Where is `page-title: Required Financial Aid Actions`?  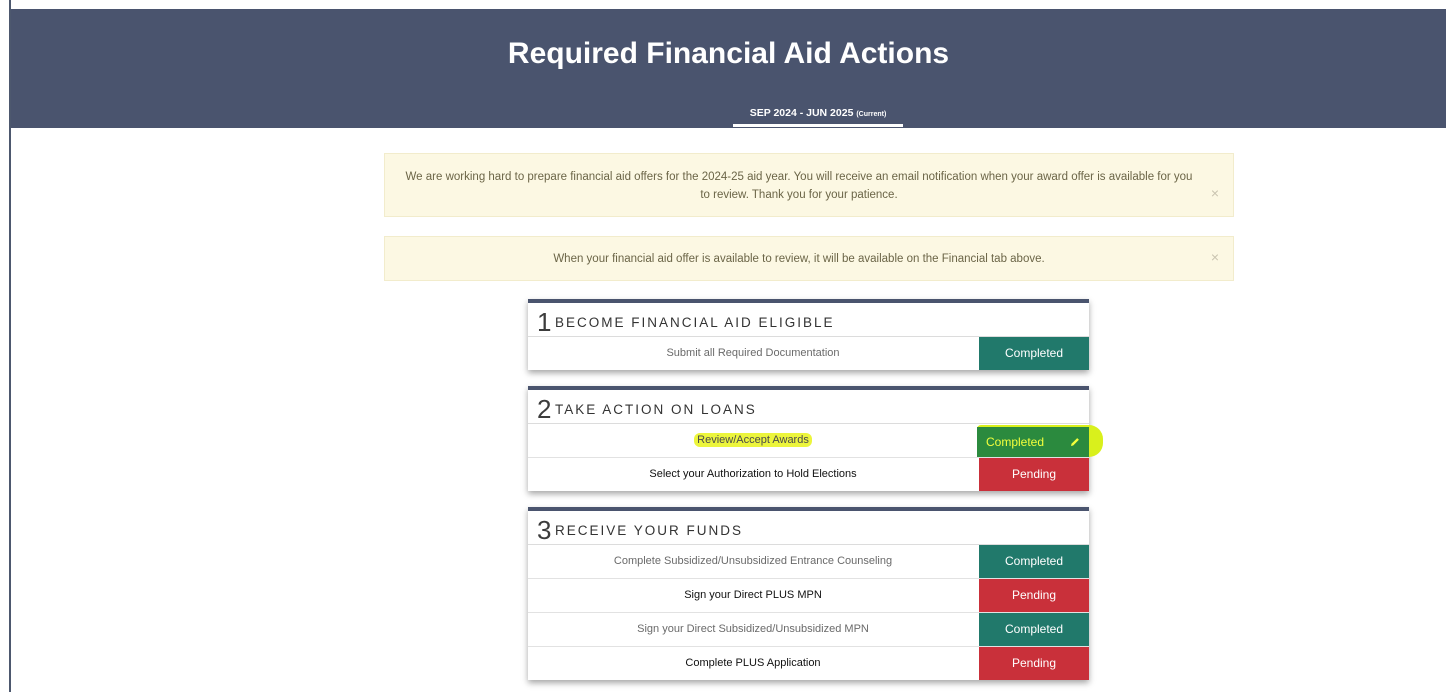
page-title: Required Financial Aid Actions is located at coordinates (728, 53).